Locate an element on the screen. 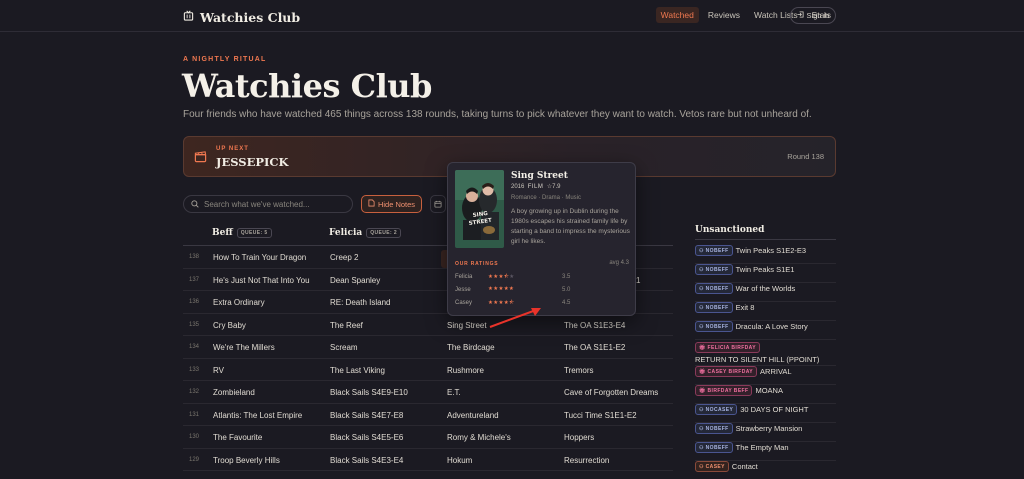 The image size is (1024, 479). unsanctioned-item: 🎁︎ CASEY BIRFDAY ARRIVAL is located at coordinates (765, 375).